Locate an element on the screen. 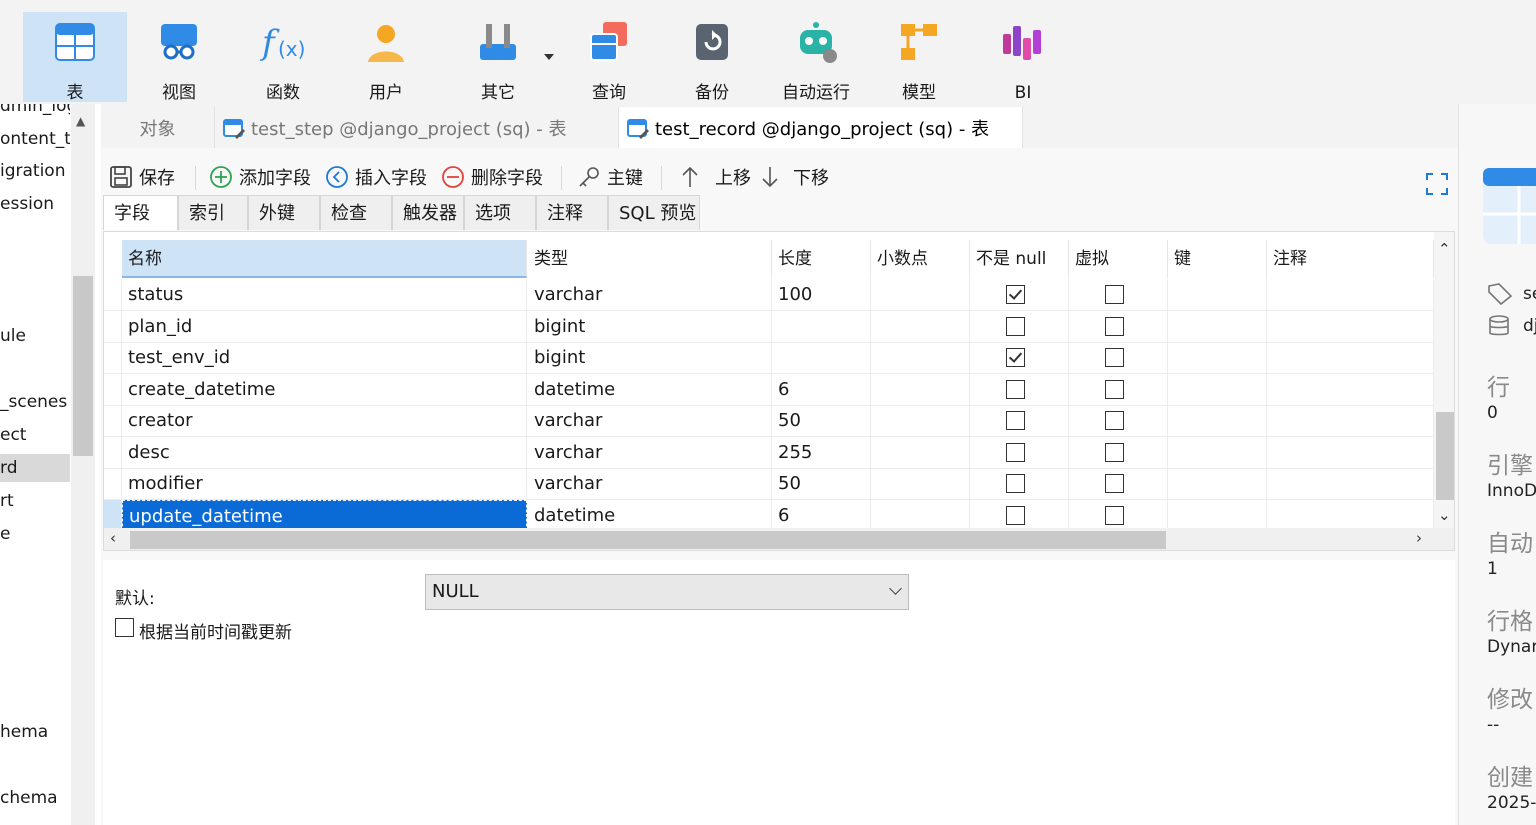  ribbon-view-button: 视图 is located at coordinates (179, 57).